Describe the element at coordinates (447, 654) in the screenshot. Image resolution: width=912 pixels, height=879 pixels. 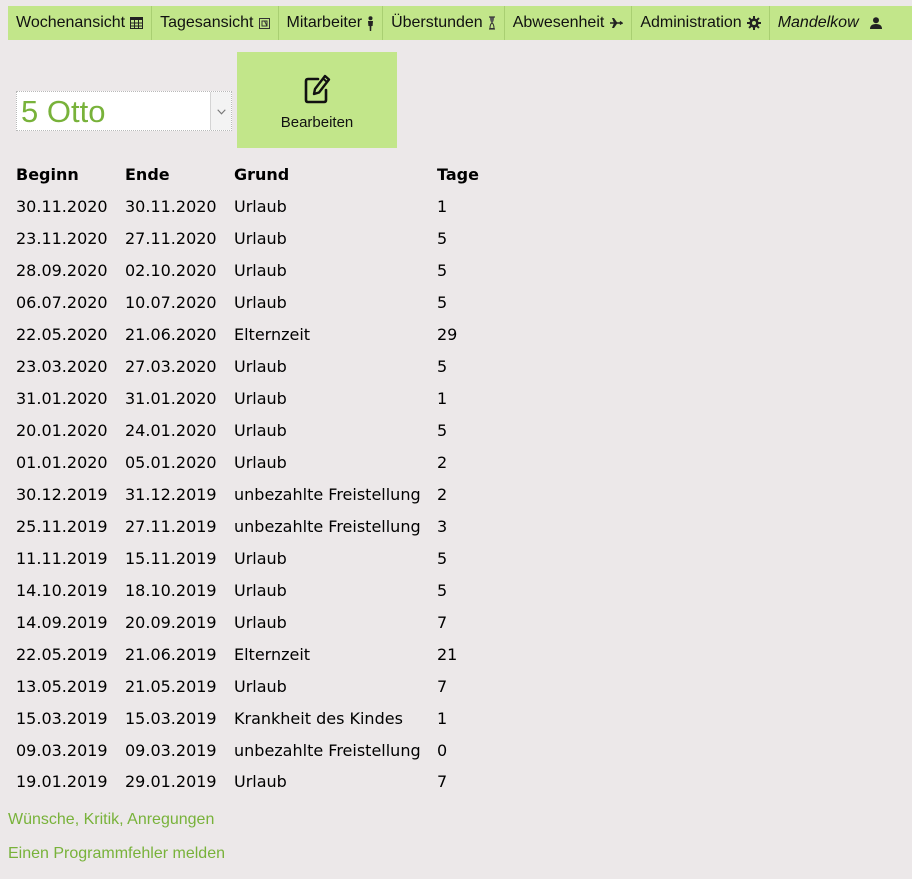
I see `cell-days: 21` at that location.